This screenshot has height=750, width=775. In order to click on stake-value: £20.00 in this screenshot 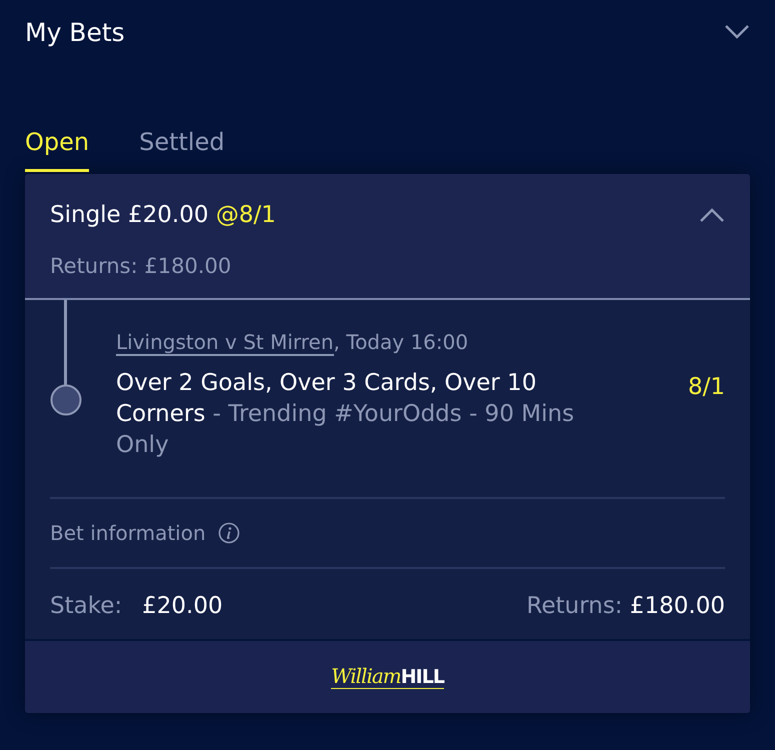, I will do `click(182, 606)`.